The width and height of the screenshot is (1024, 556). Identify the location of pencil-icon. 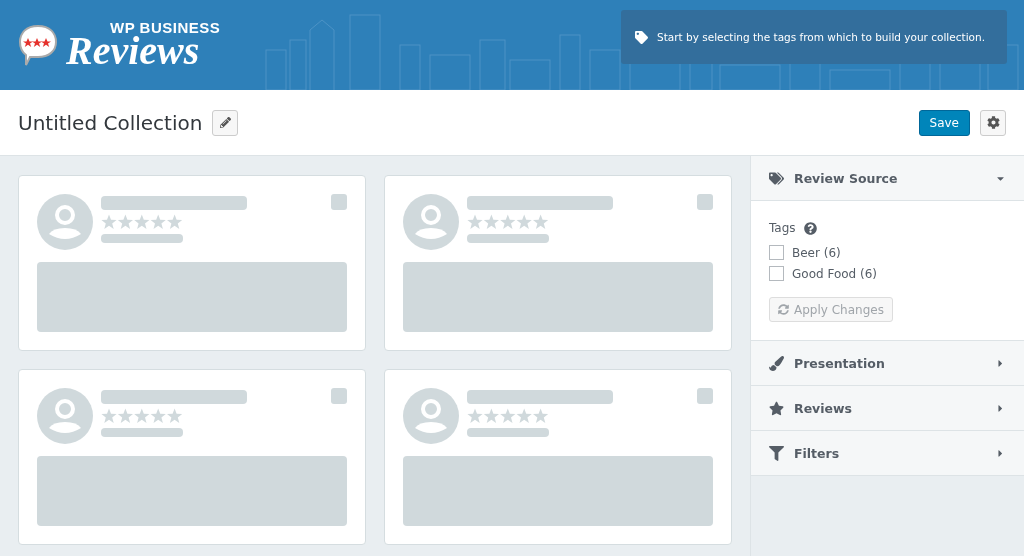
(225, 122).